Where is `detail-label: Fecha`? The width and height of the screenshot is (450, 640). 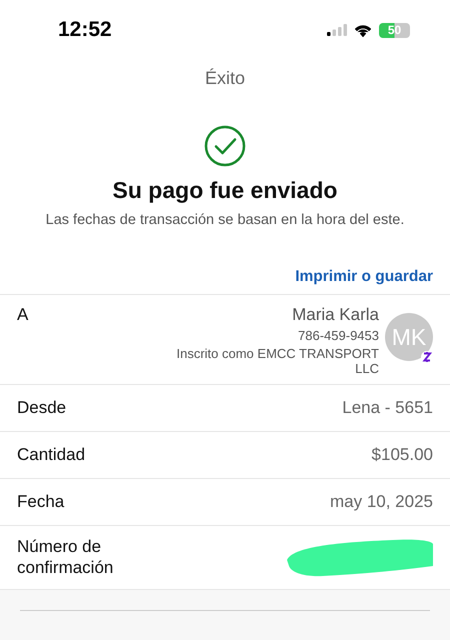 detail-label: Fecha is located at coordinates (41, 502).